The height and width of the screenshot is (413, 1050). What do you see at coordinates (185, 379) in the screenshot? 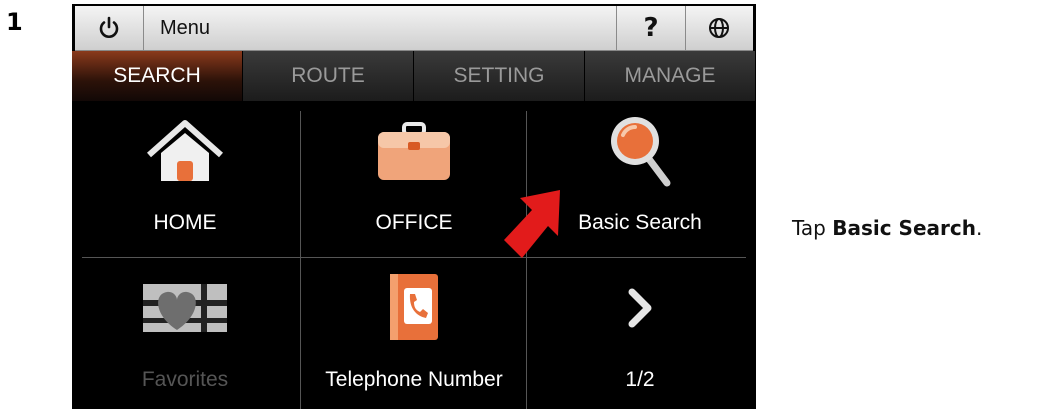
I see `favorites-label: Favorites` at bounding box center [185, 379].